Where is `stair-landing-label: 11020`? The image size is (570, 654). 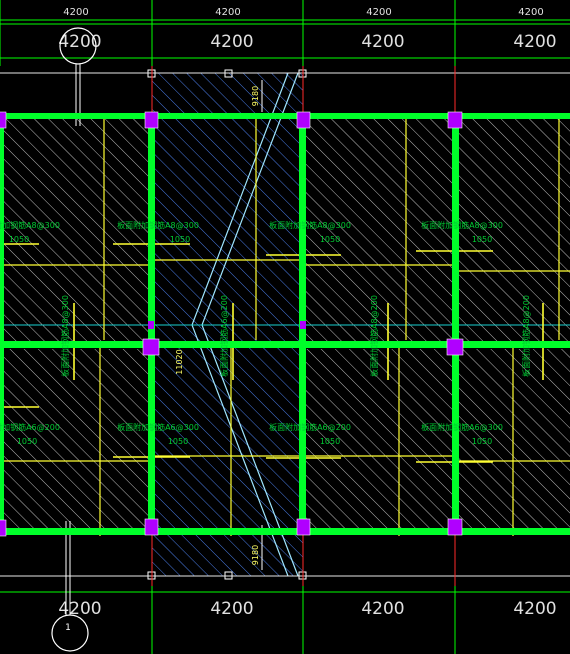 stair-landing-label: 11020 is located at coordinates (179, 361).